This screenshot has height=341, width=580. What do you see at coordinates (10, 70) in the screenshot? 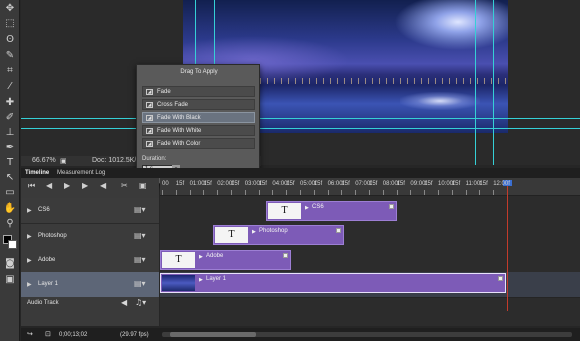
I see `crop-tool-icon: ⌗` at bounding box center [10, 70].